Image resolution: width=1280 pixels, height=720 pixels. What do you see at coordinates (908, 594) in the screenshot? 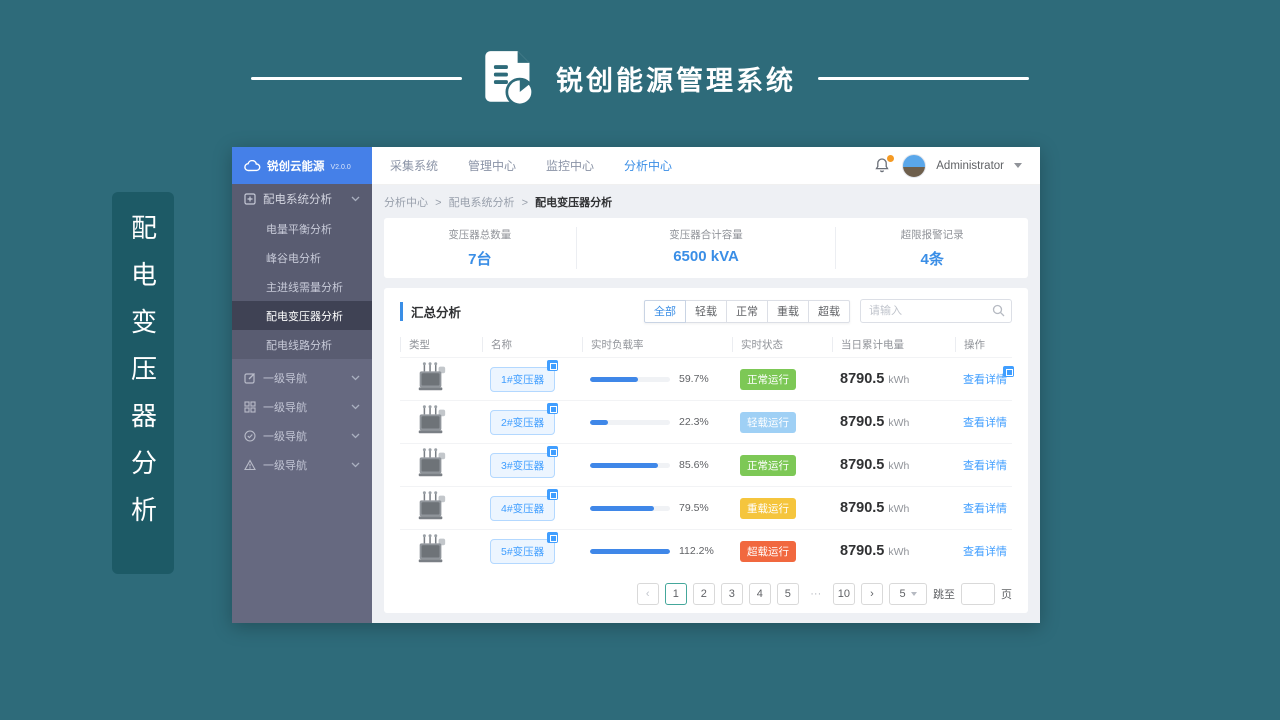
I see `page-size-select: 5` at bounding box center [908, 594].